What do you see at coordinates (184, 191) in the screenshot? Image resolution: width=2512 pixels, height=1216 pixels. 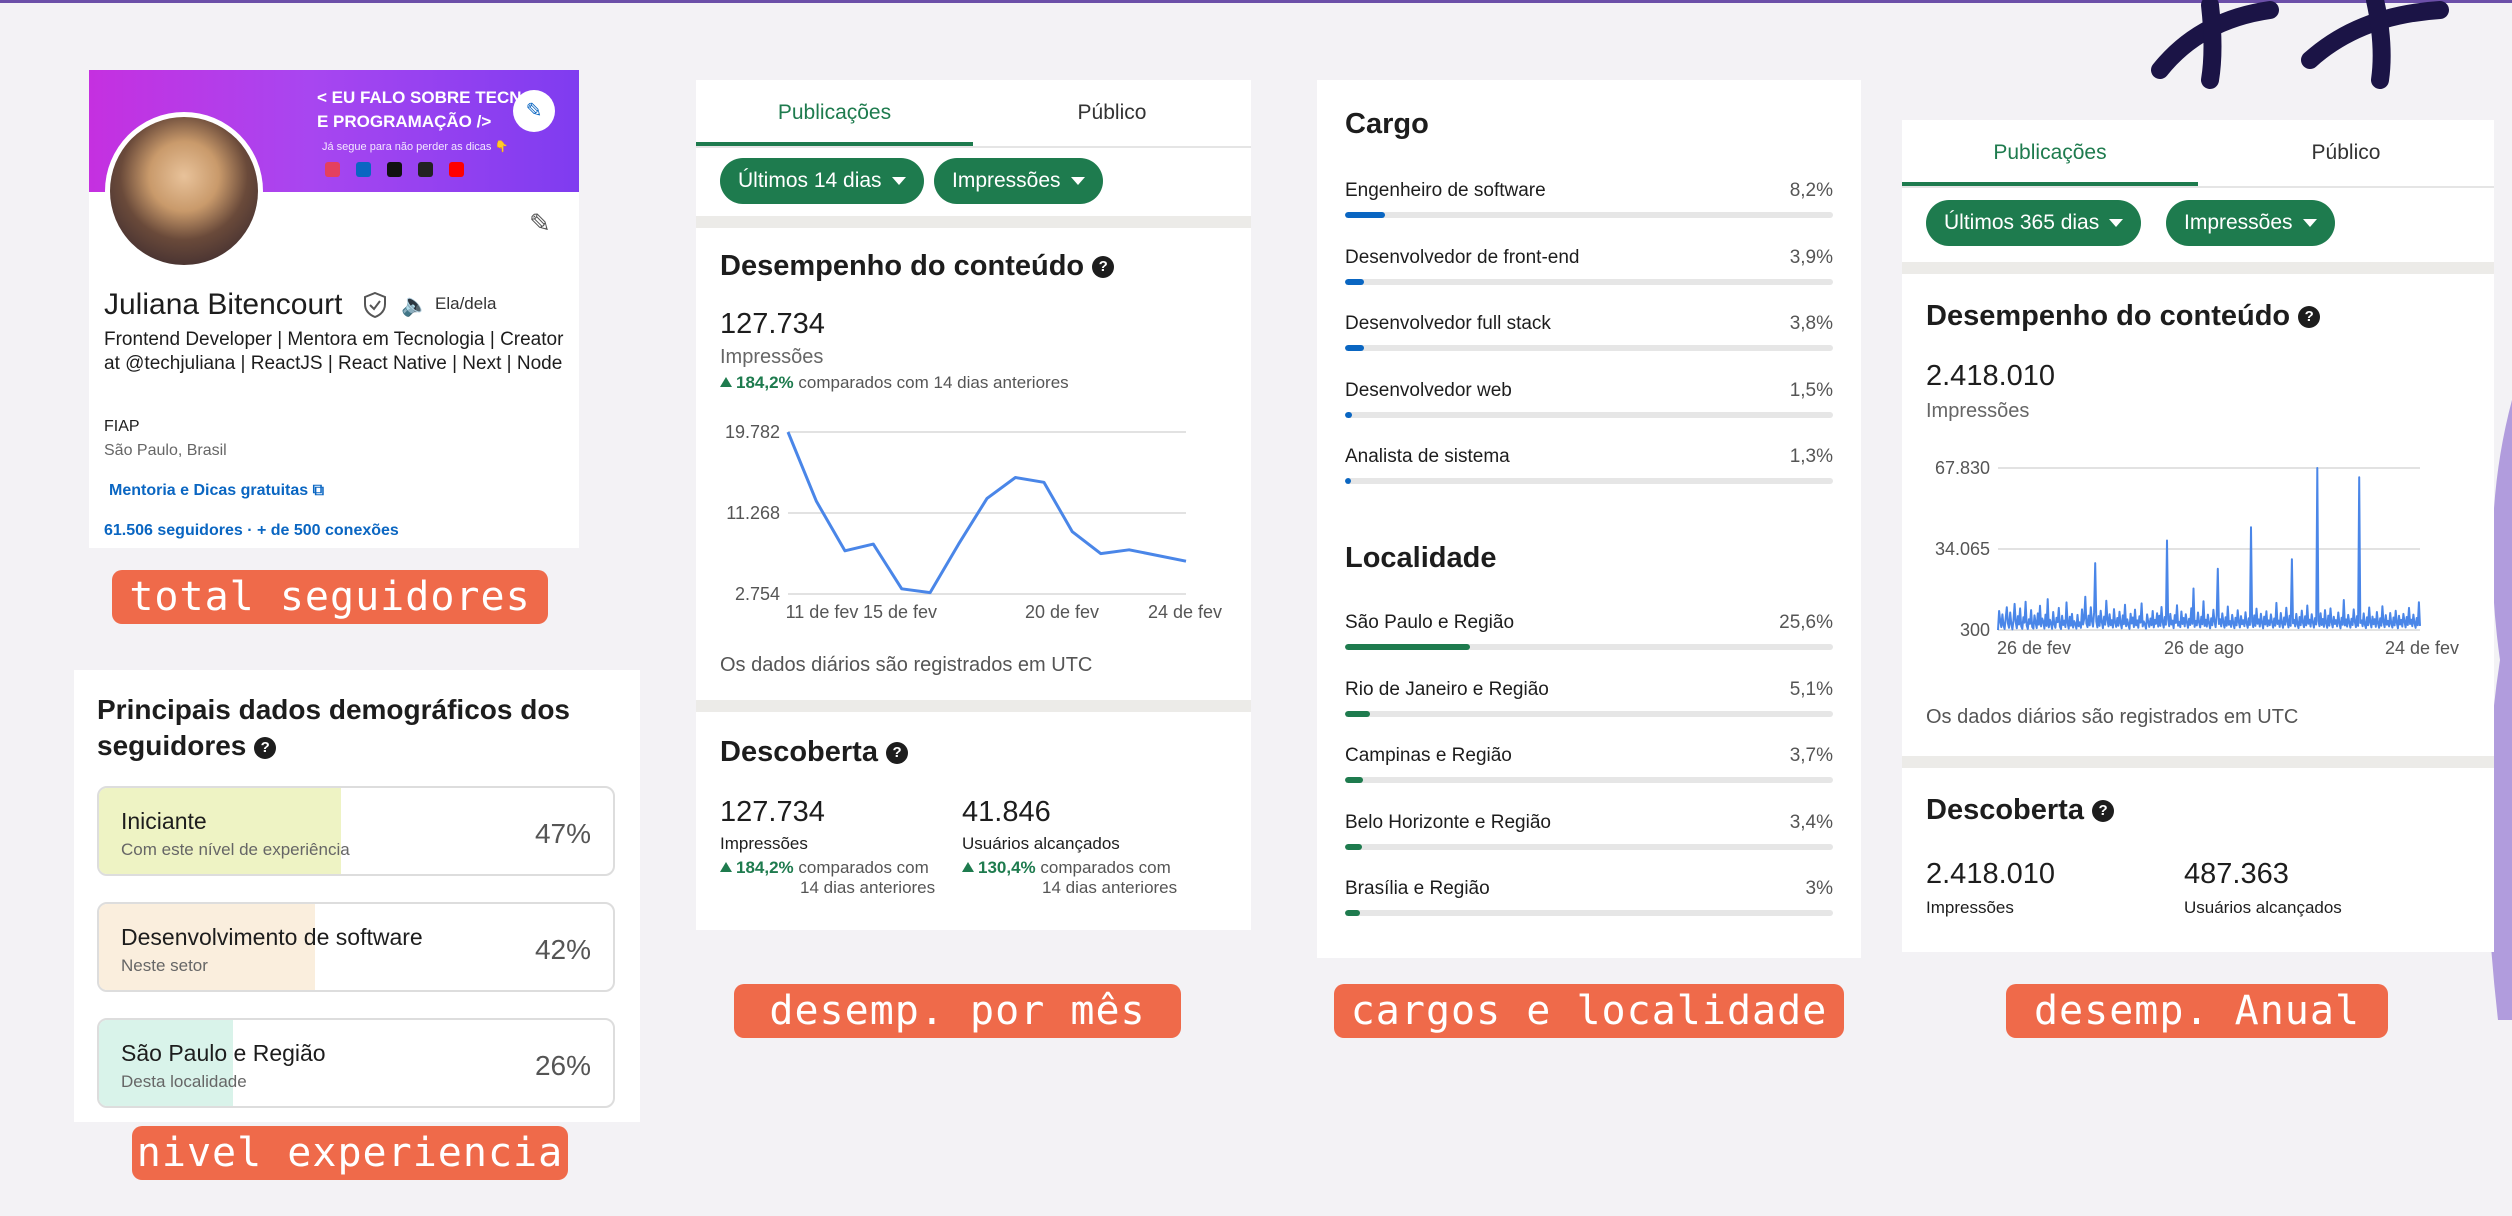 I see `avatar` at bounding box center [184, 191].